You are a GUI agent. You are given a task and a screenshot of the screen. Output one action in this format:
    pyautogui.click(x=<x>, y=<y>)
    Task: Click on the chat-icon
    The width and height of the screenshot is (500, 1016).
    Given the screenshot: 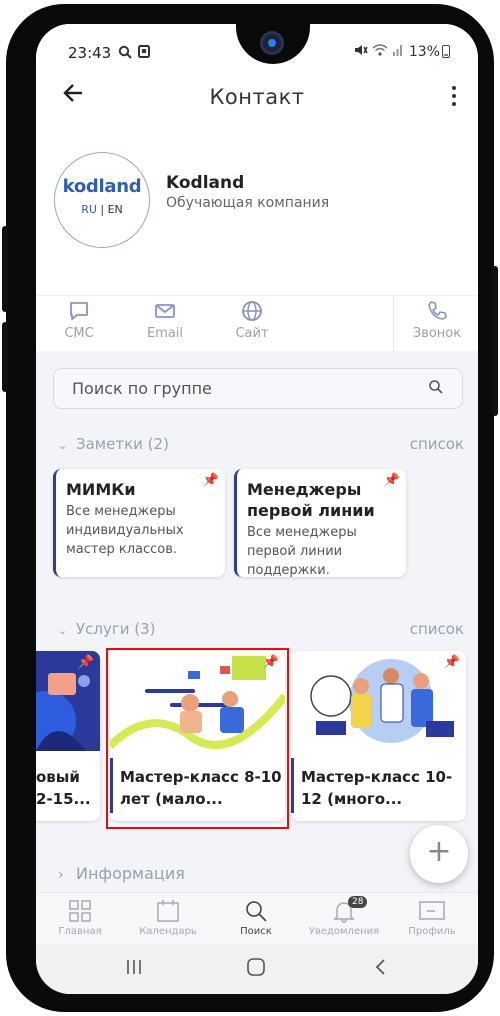 What is the action you would take?
    pyautogui.click(x=79, y=311)
    